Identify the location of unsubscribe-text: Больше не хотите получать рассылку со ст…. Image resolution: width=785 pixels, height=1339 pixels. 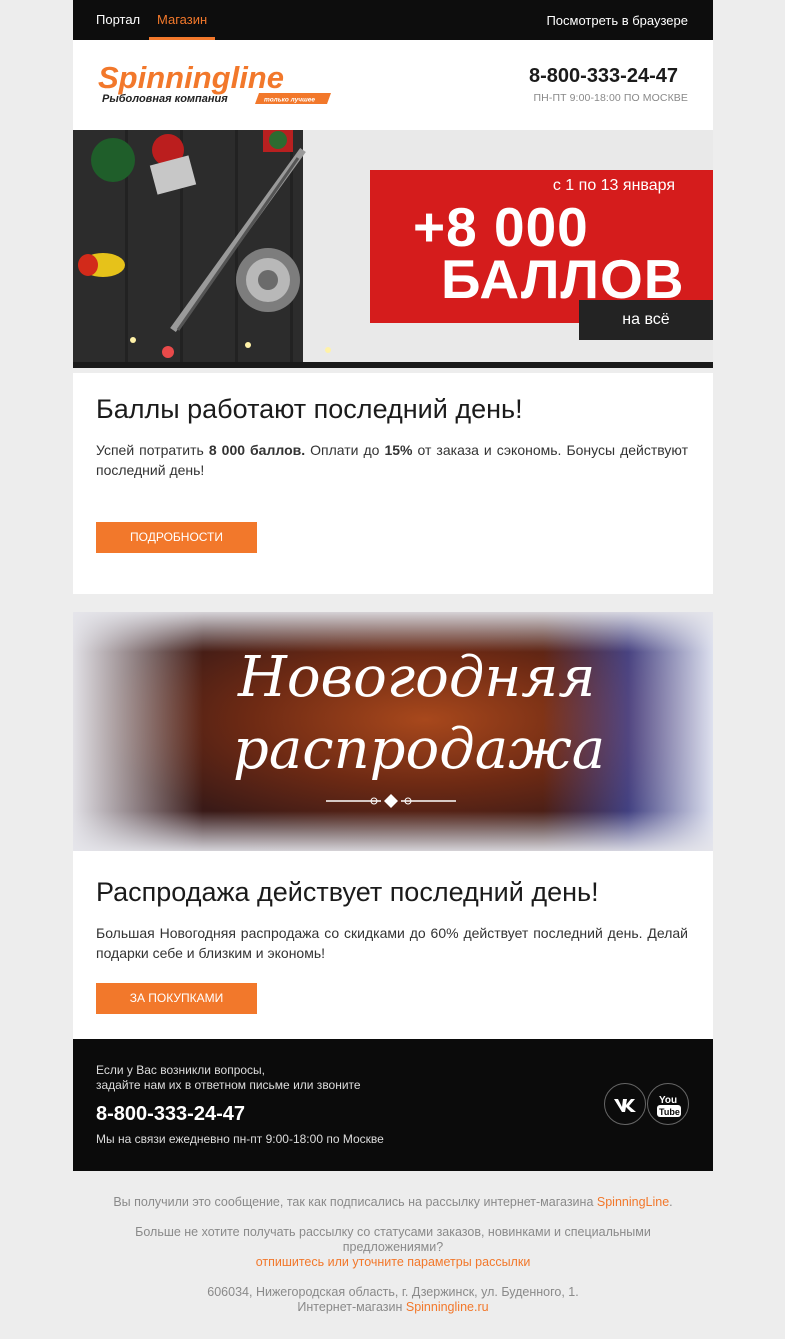
(393, 1239).